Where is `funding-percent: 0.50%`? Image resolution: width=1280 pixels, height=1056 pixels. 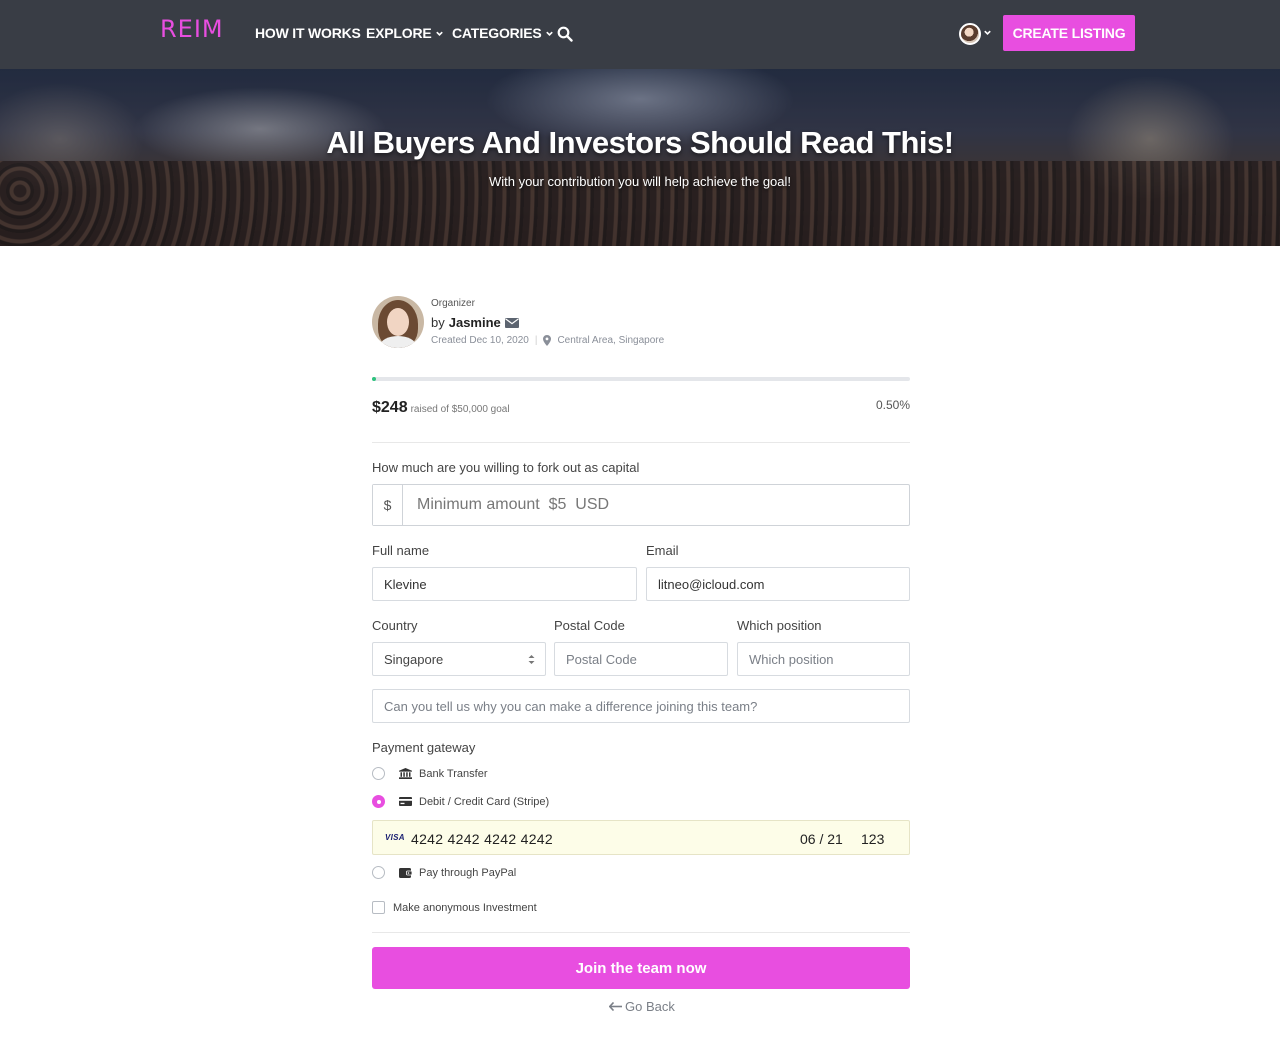
funding-percent: 0.50% is located at coordinates (892, 405).